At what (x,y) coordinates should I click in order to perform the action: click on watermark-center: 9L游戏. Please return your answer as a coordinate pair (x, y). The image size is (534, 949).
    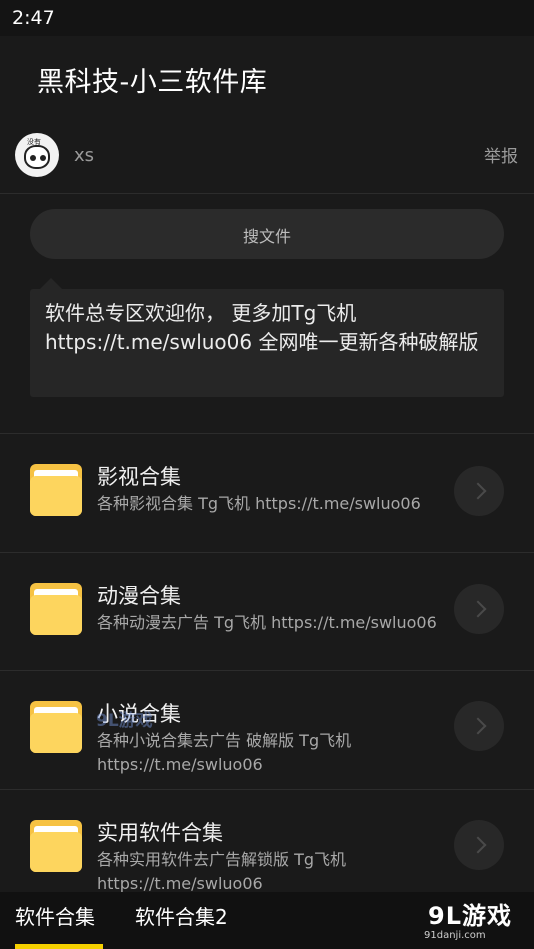
    Looking at the image, I should click on (124, 721).